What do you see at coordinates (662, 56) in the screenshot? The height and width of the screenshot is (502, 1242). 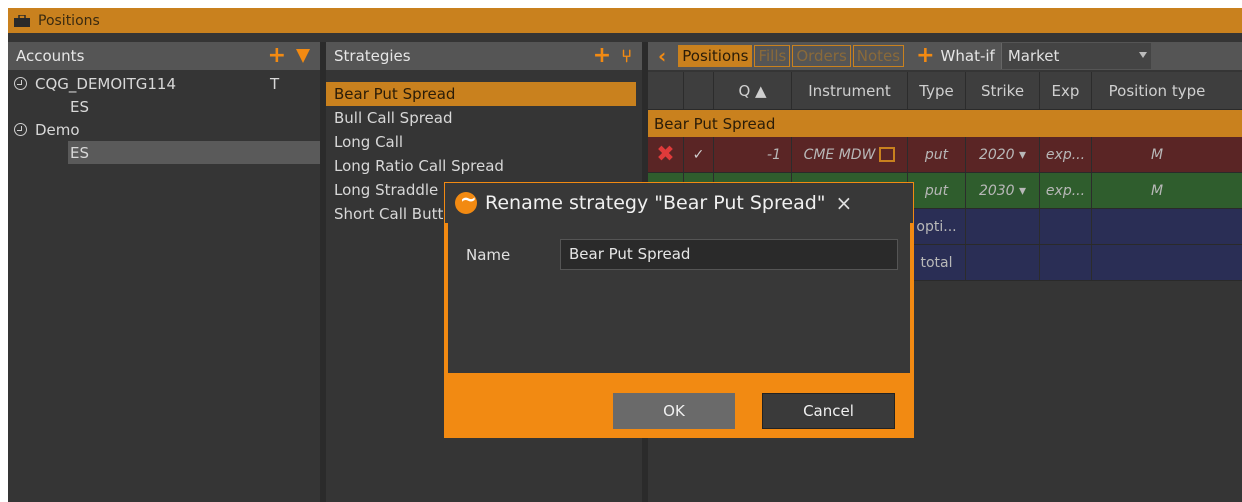 I see `back-icon: ‹` at bounding box center [662, 56].